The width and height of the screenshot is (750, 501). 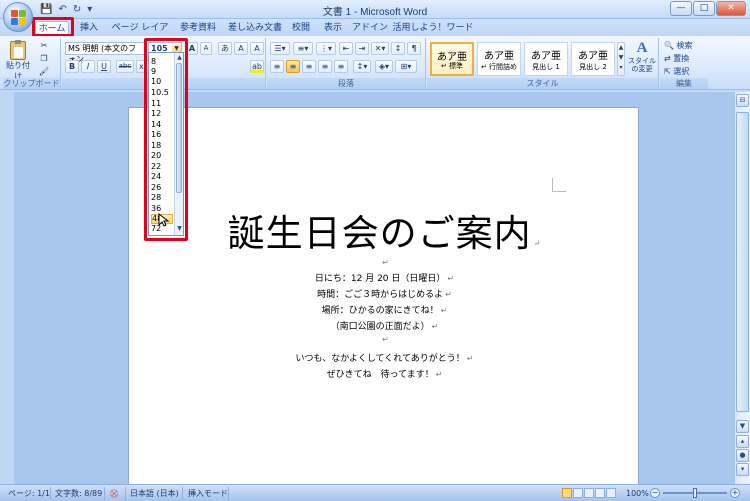 I want to click on word-count: 文字数: 8/89, so click(x=78, y=493).